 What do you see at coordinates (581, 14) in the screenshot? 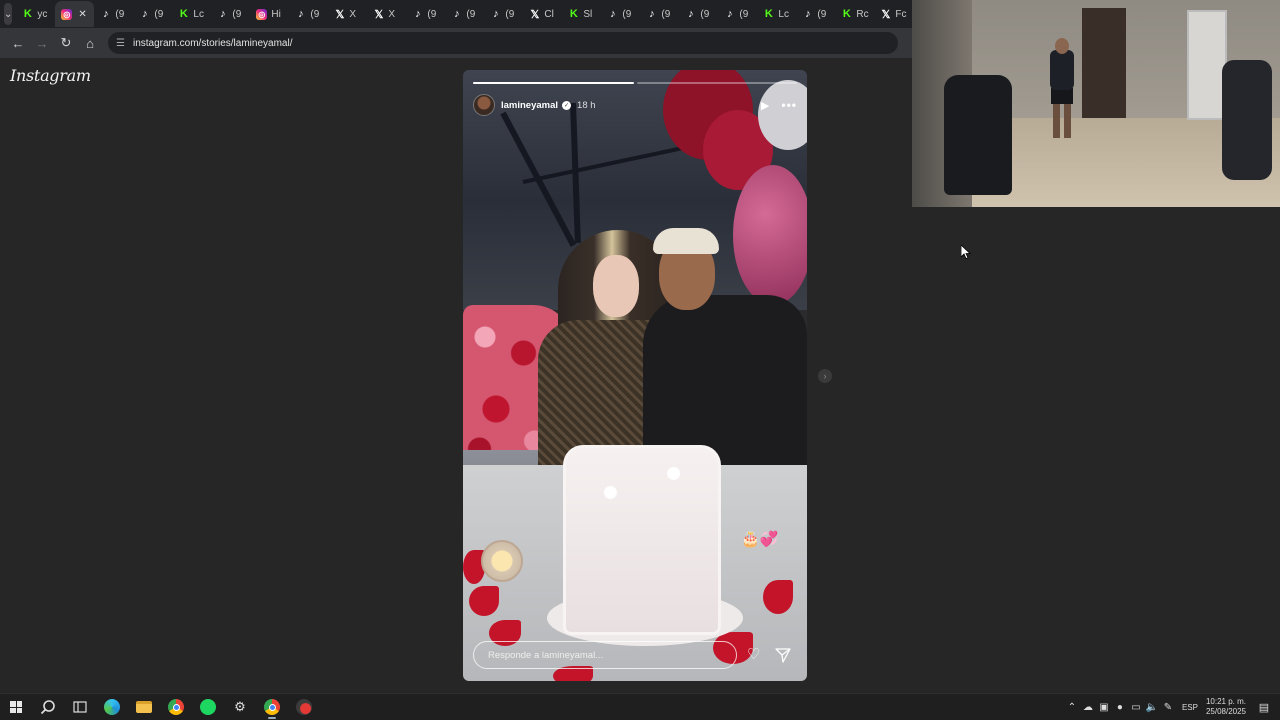
I see `browser-tab: K Sl` at bounding box center [581, 14].